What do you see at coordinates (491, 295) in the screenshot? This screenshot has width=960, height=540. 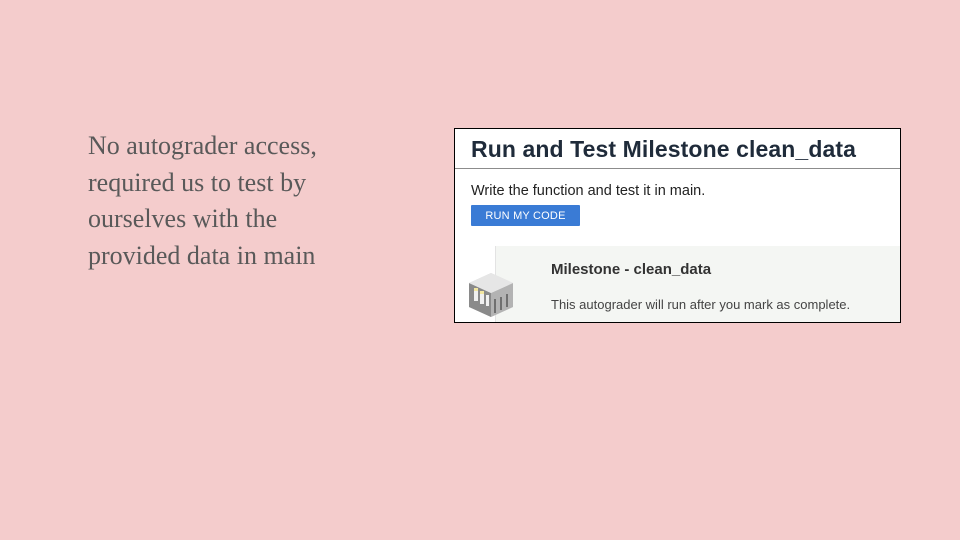 I see `autograder-machine-icon` at bounding box center [491, 295].